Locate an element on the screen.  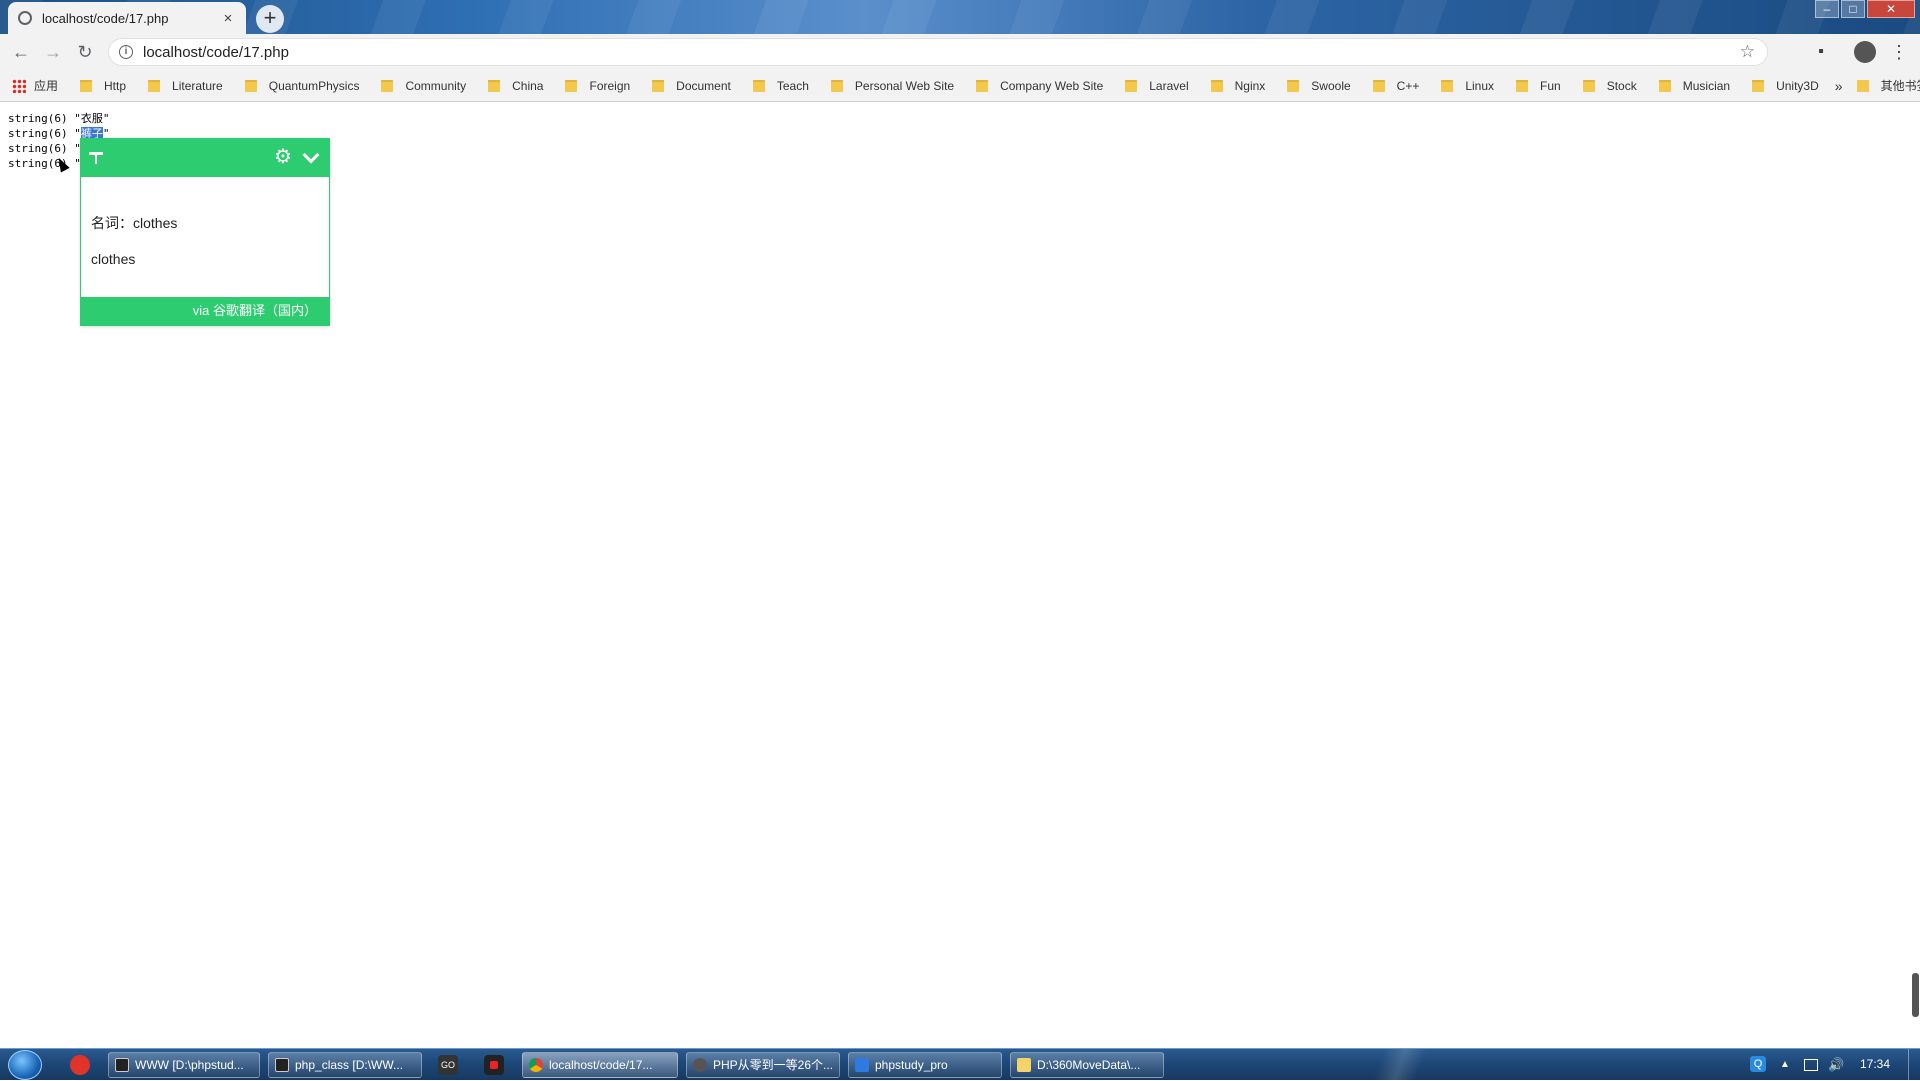
chevron-down-icon is located at coordinates (311, 155).